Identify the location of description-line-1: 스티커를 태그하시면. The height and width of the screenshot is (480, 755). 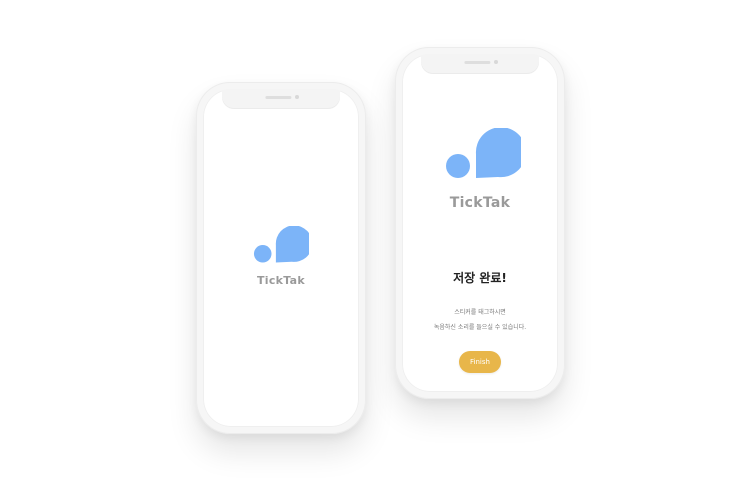
(480, 312).